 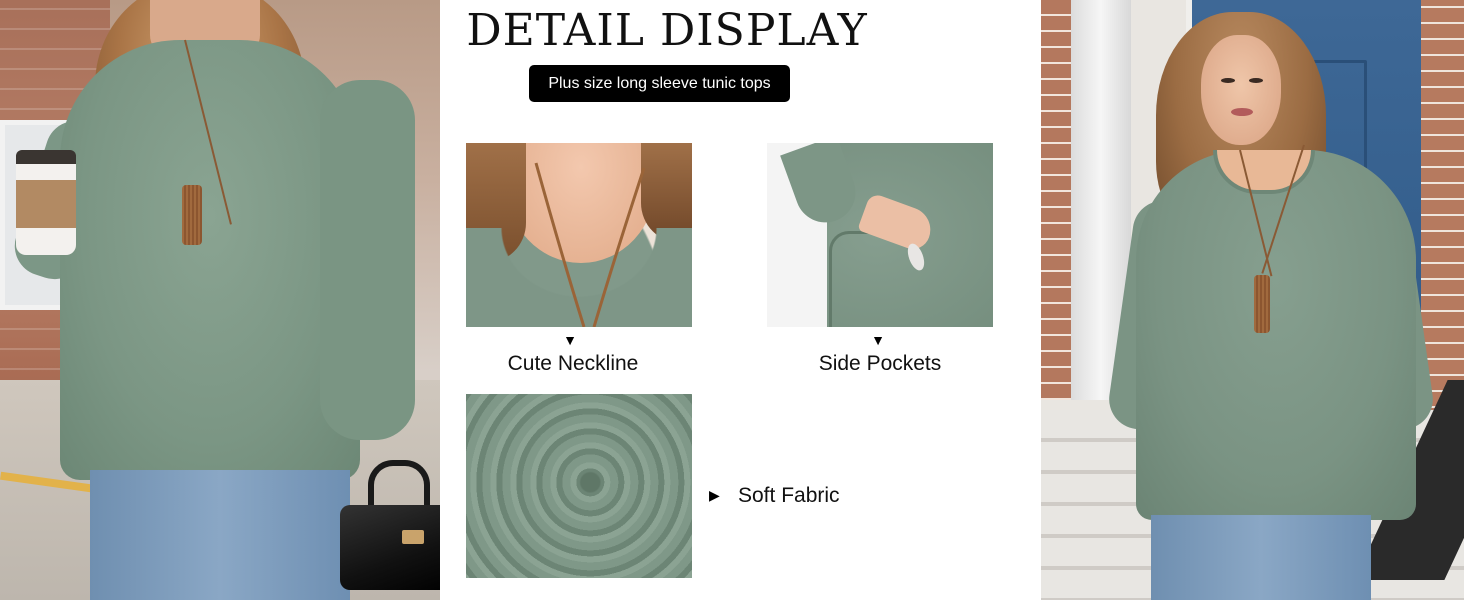 What do you see at coordinates (1276, 335) in the screenshot?
I see `green-sweater` at bounding box center [1276, 335].